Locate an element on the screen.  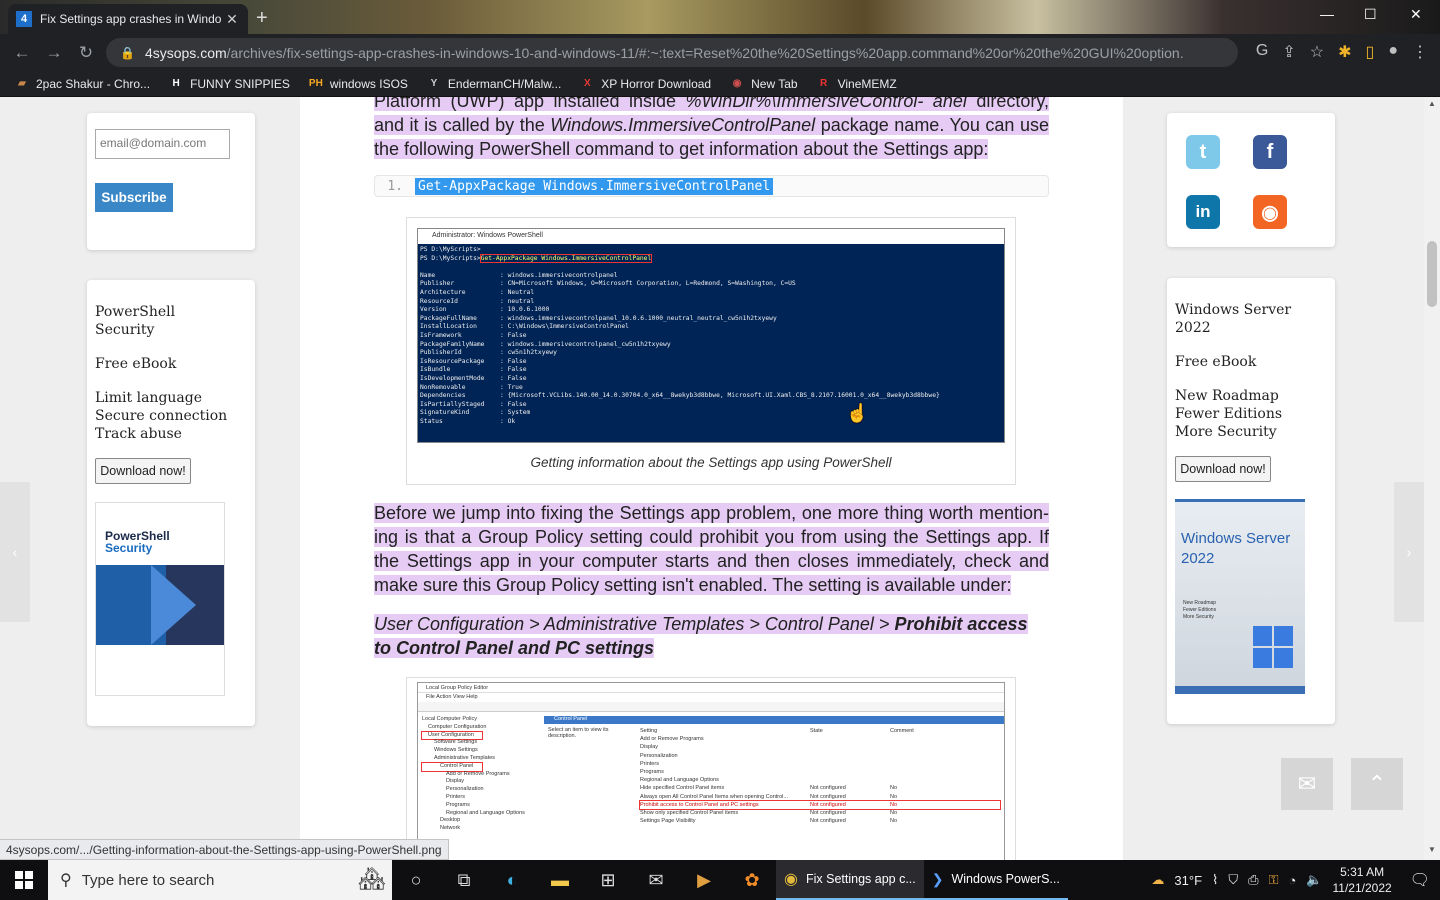
edge-icon: ◐ is located at coordinates (512, 880).